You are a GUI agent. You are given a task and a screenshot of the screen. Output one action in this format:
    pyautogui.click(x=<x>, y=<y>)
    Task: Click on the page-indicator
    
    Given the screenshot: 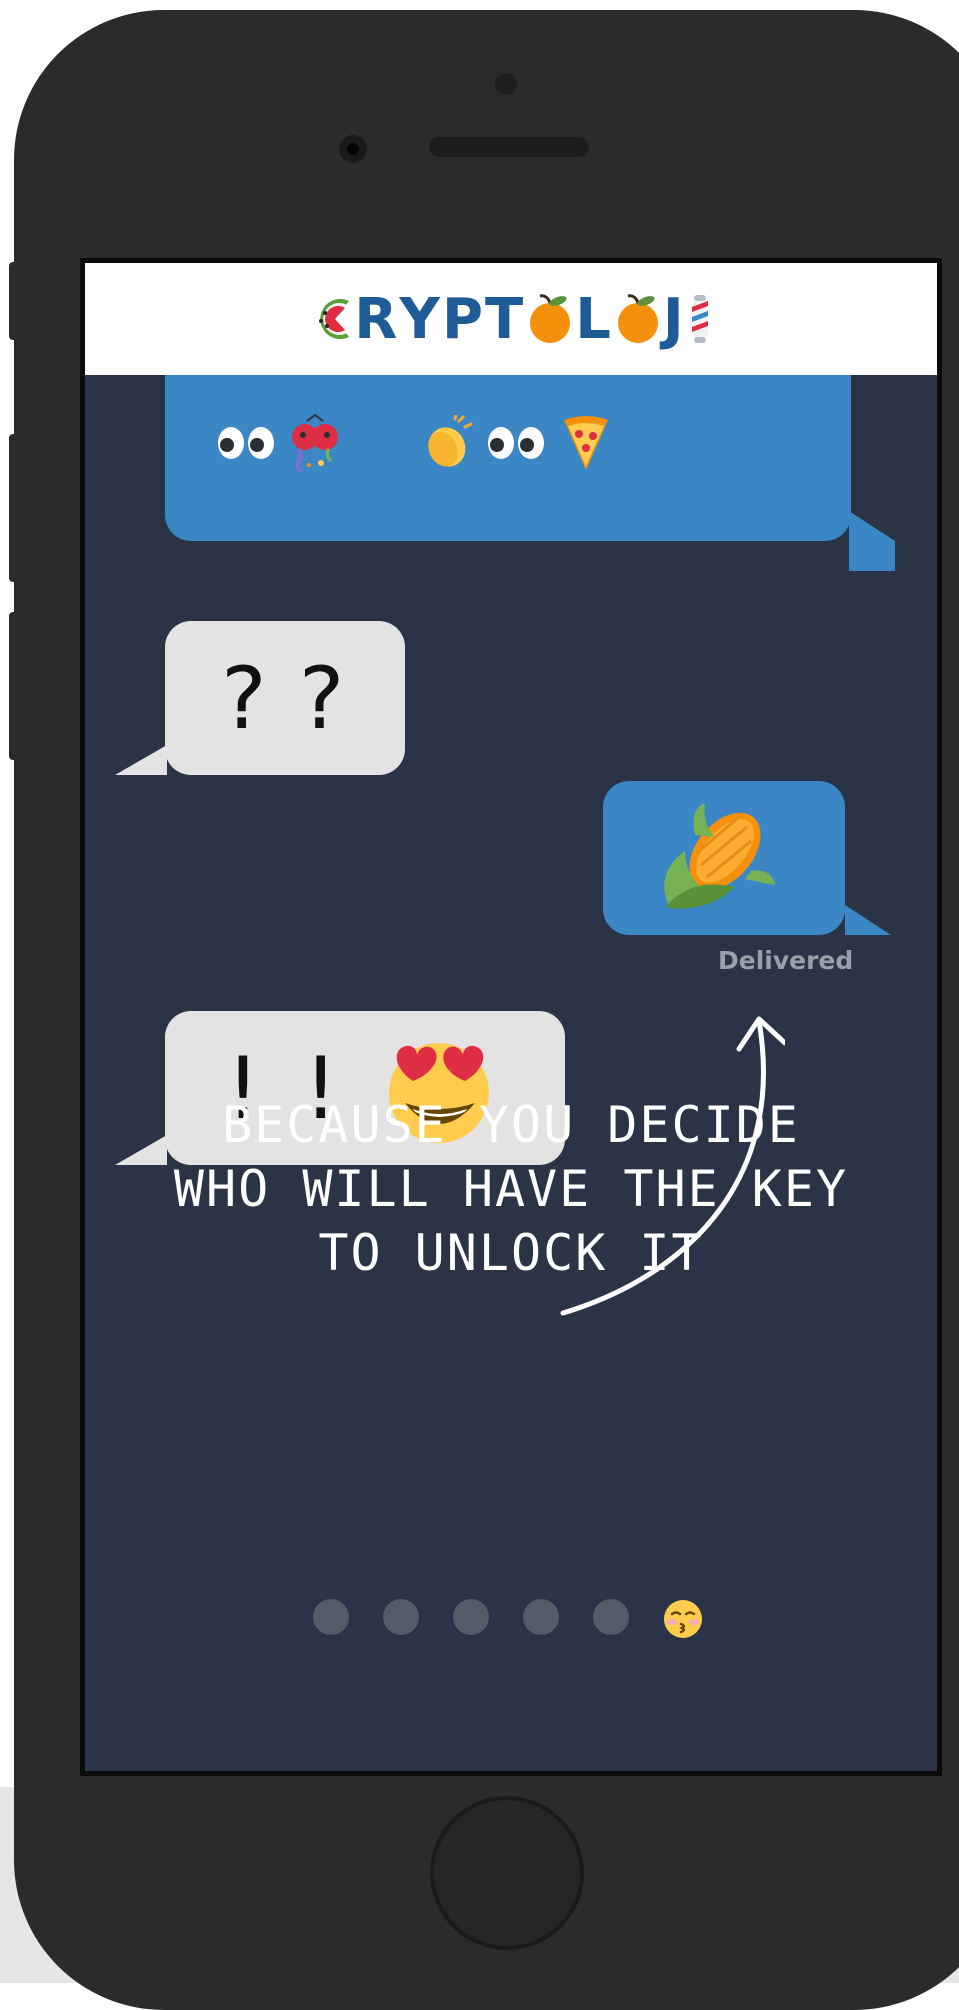 What is the action you would take?
    pyautogui.click(x=507, y=1618)
    